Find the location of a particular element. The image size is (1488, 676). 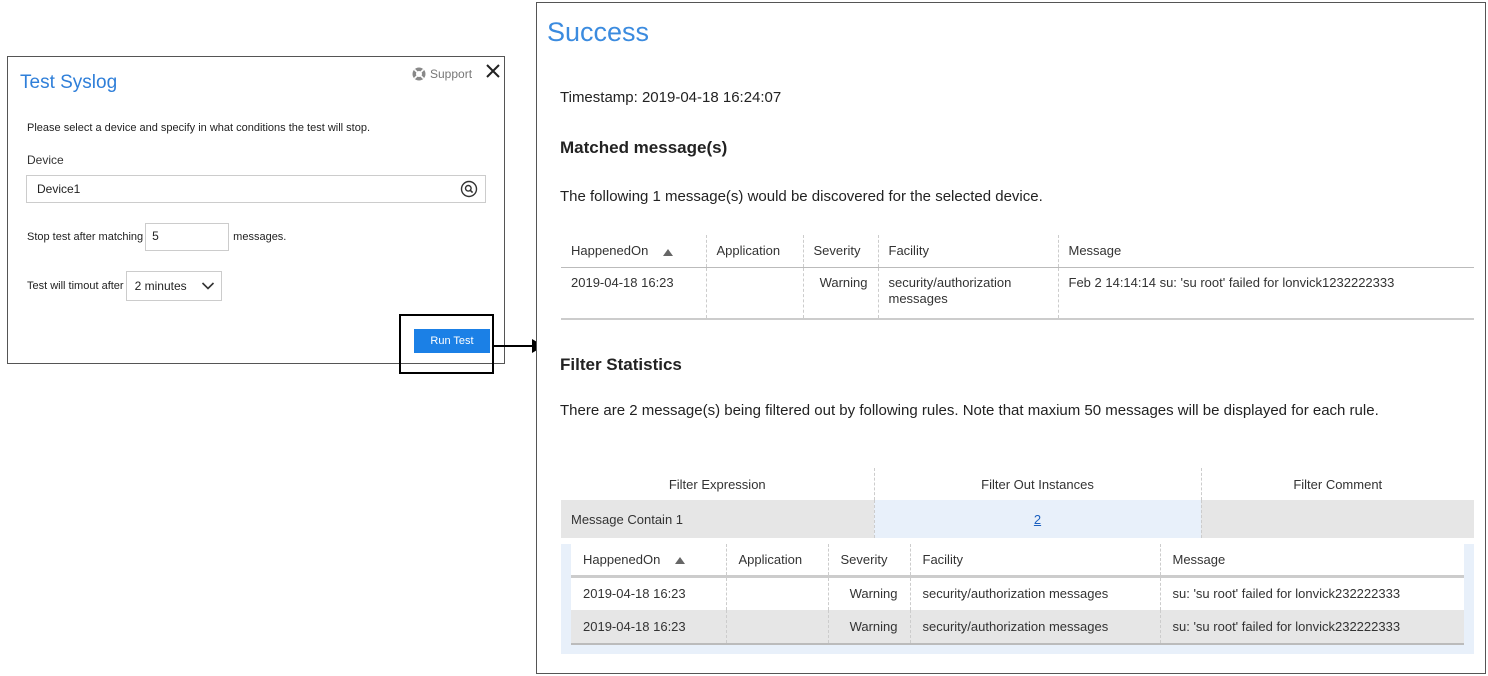

close-icon is located at coordinates (493, 71).